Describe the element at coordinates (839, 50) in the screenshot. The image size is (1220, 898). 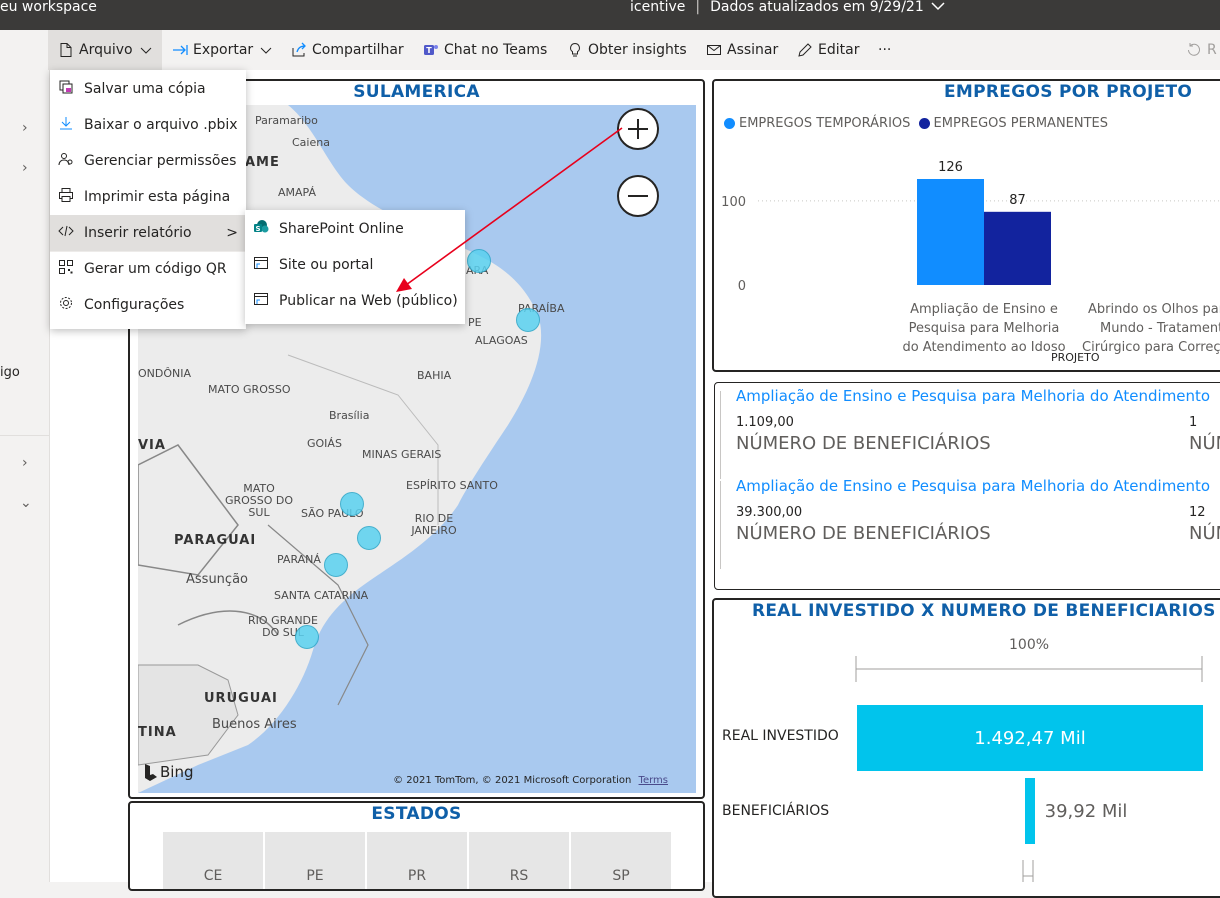
I see `edit-label: Editar` at that location.